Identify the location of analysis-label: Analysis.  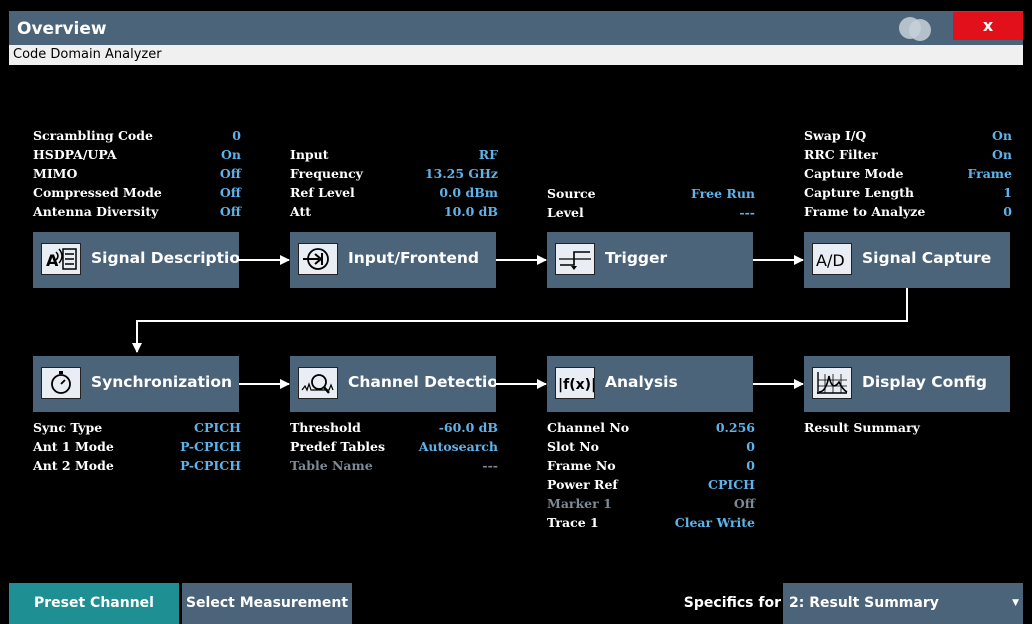
(641, 382).